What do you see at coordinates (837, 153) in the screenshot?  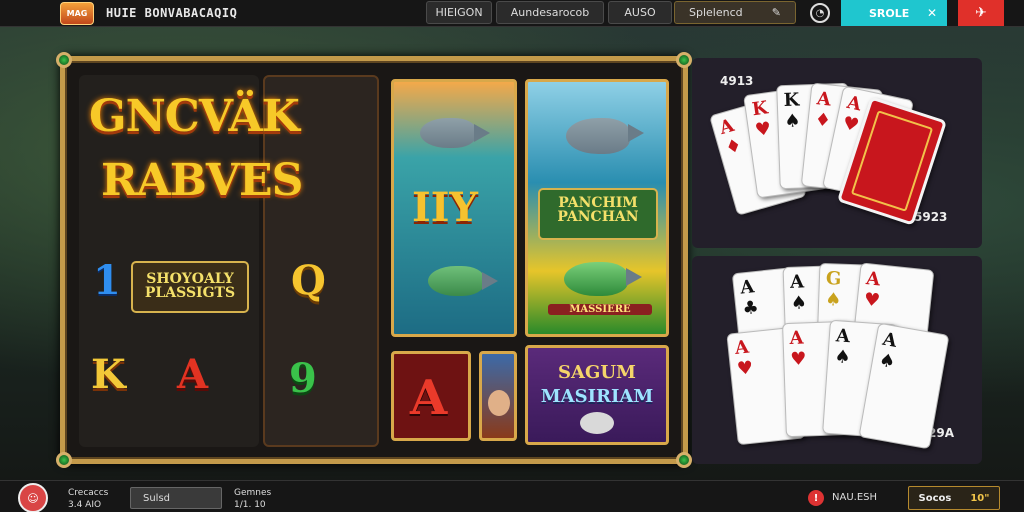 I see `card-panel-top: 4913 5923 A ♦ K ♥ K ♠ A ♦ A ♥` at bounding box center [837, 153].